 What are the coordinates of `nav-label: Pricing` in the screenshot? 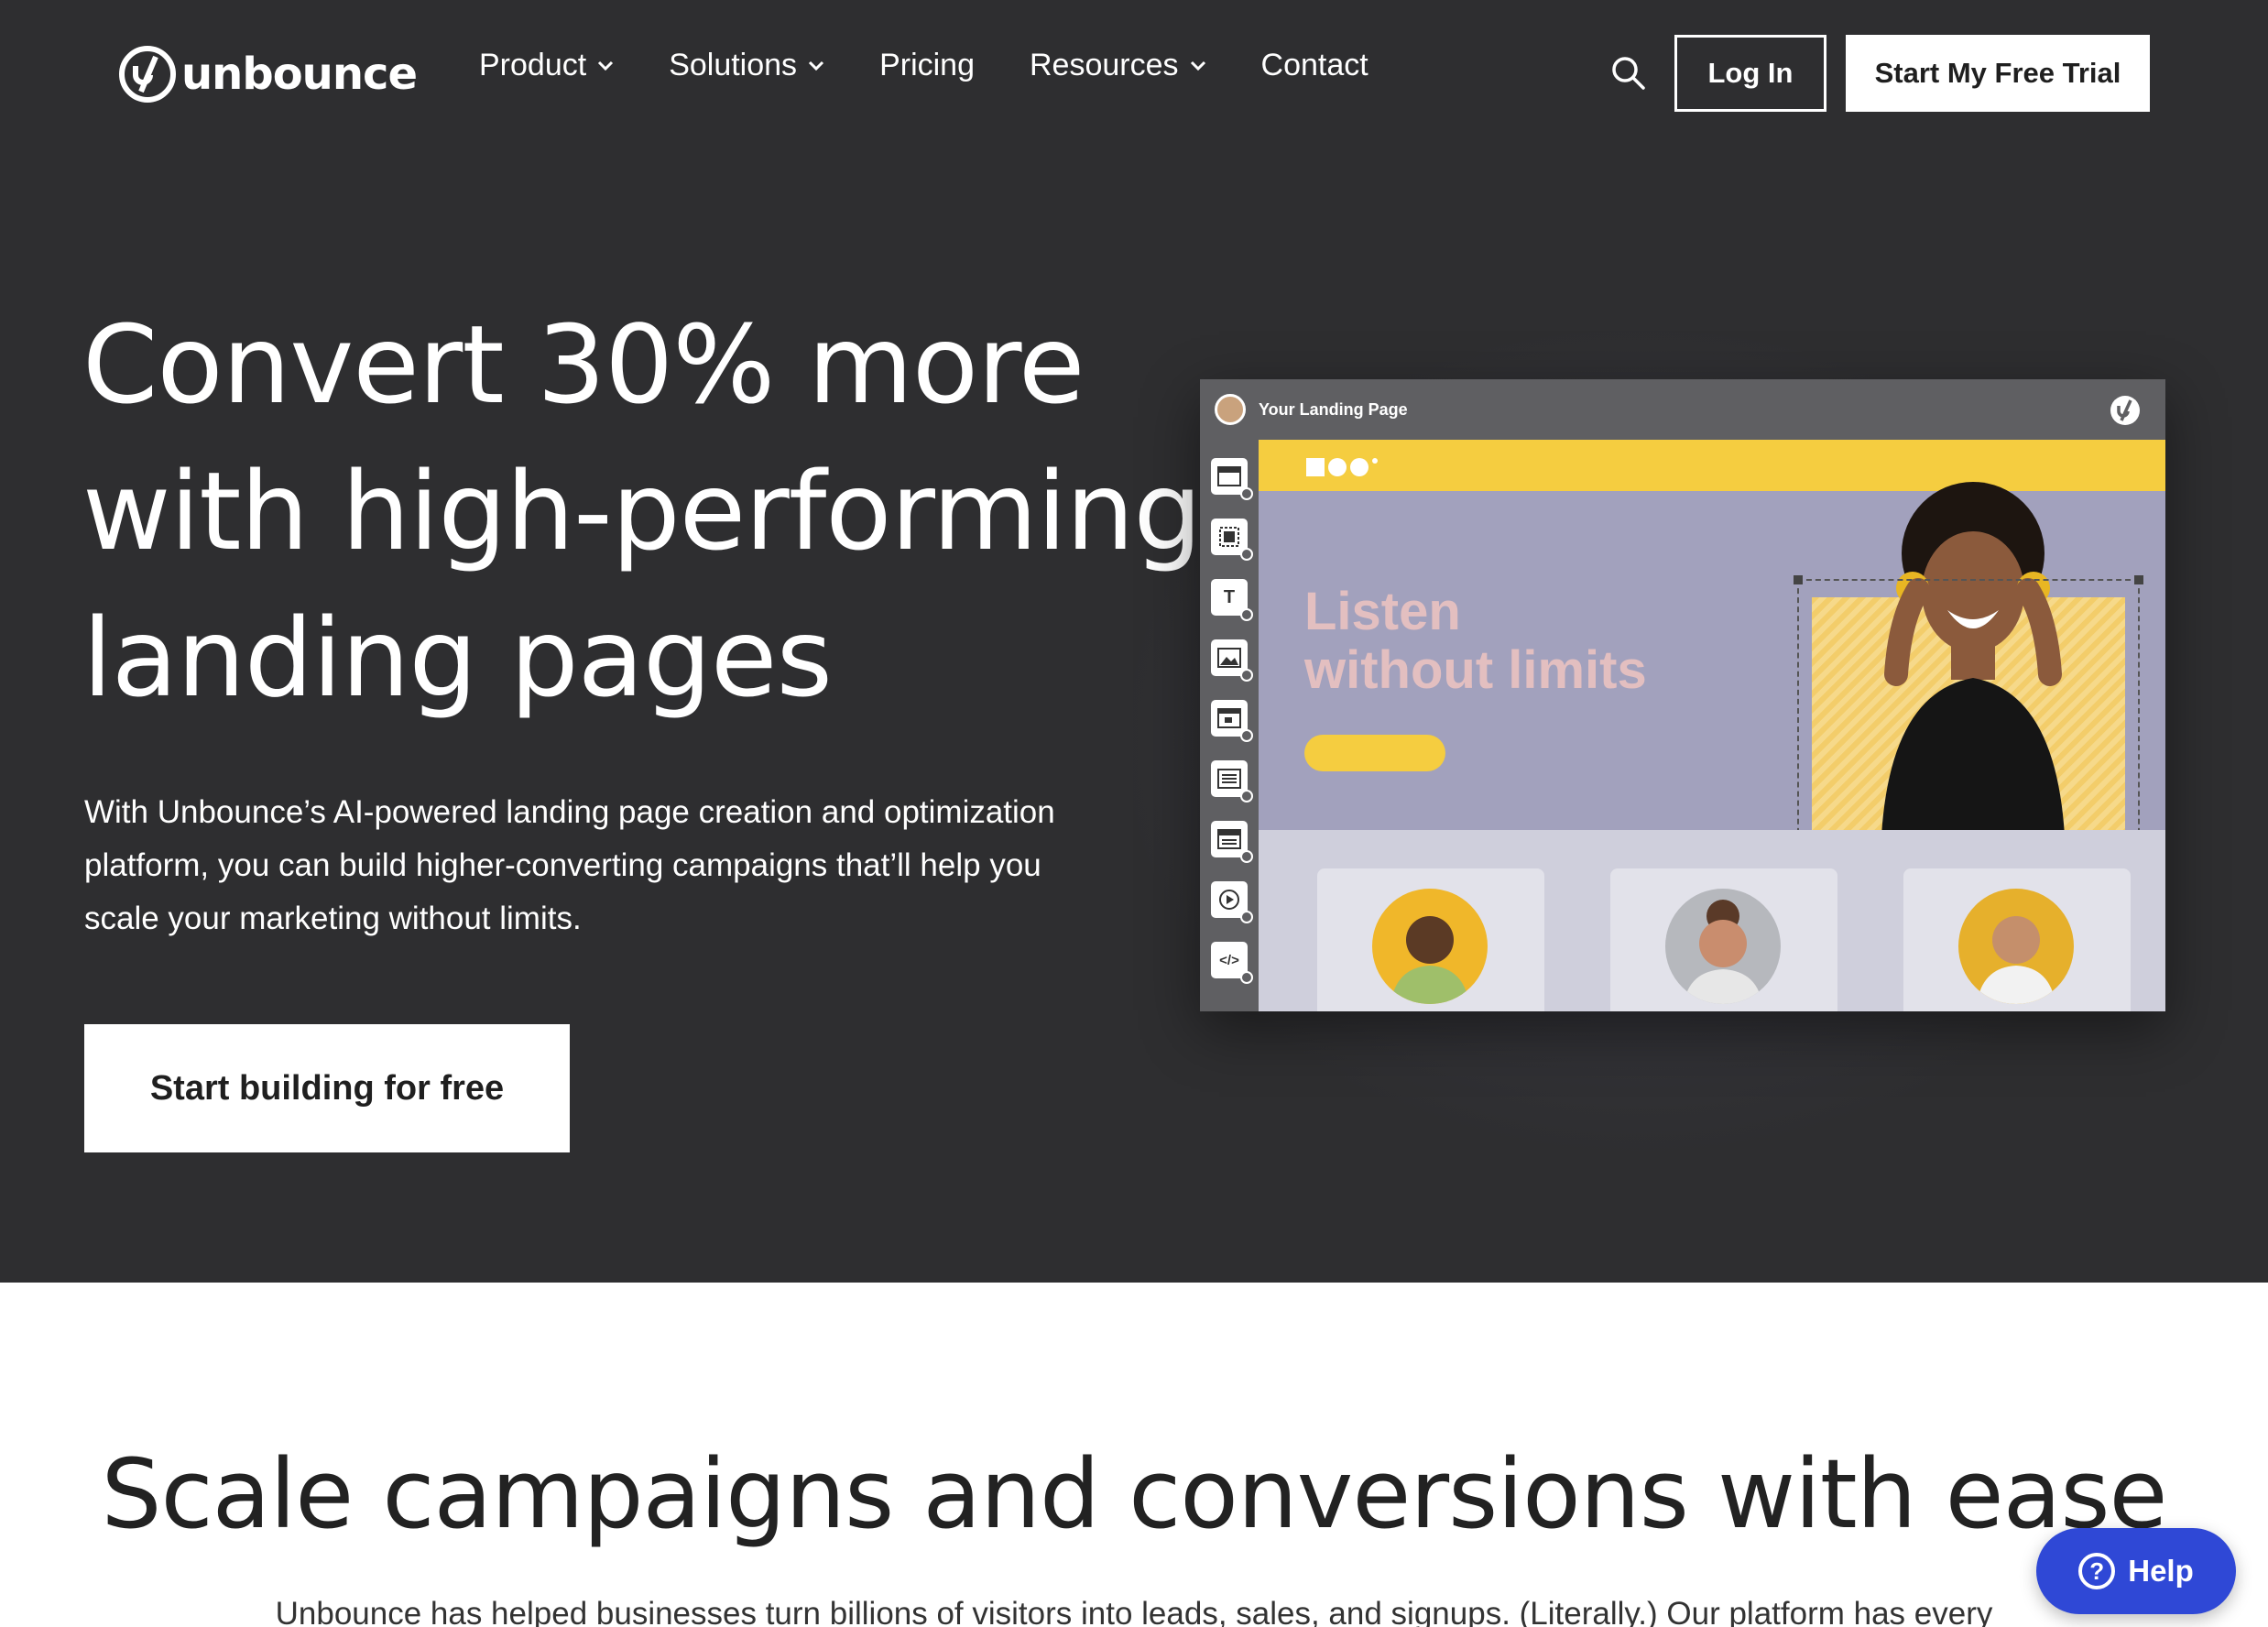 It's located at (927, 65).